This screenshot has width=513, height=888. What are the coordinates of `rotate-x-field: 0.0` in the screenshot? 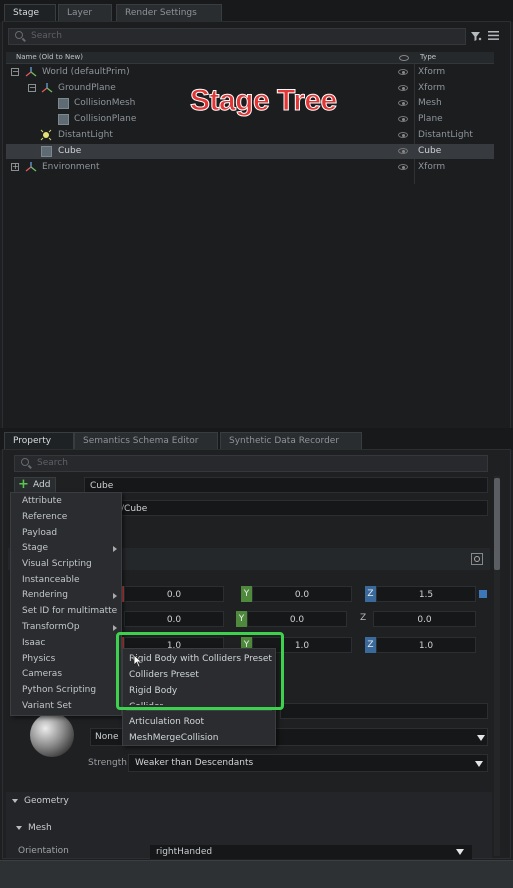 It's located at (174, 619).